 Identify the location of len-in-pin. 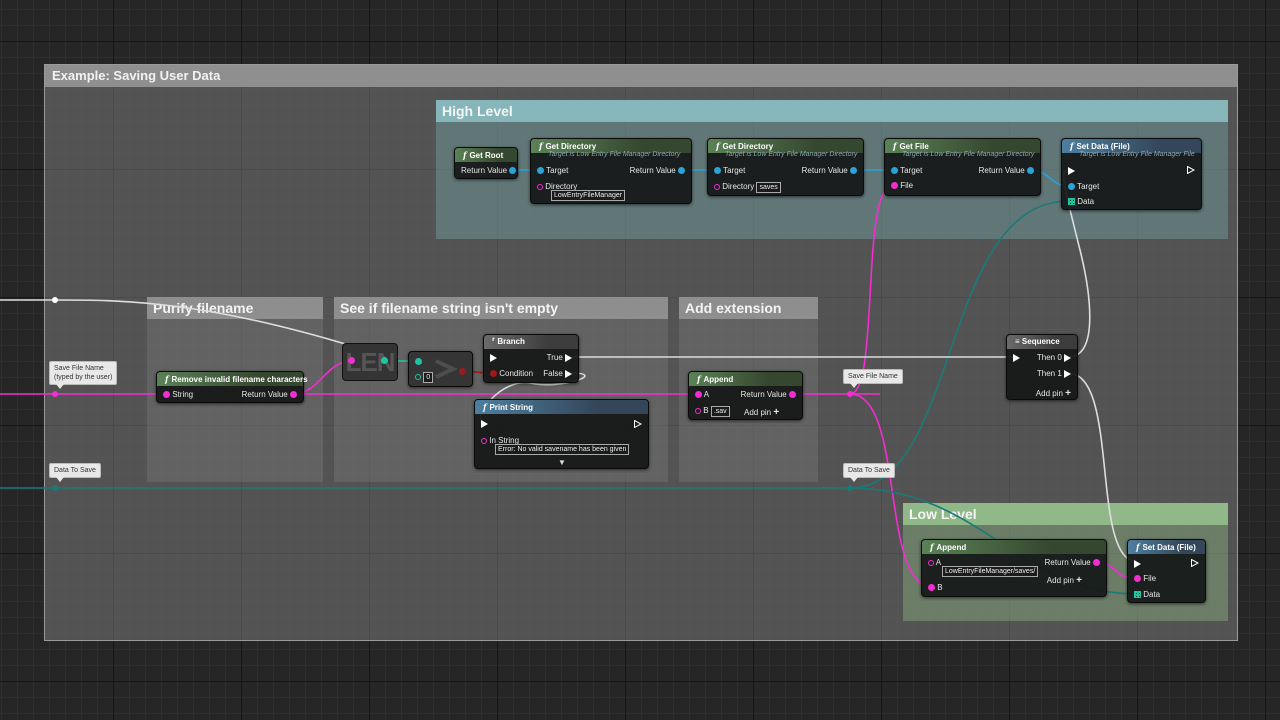
(351, 361).